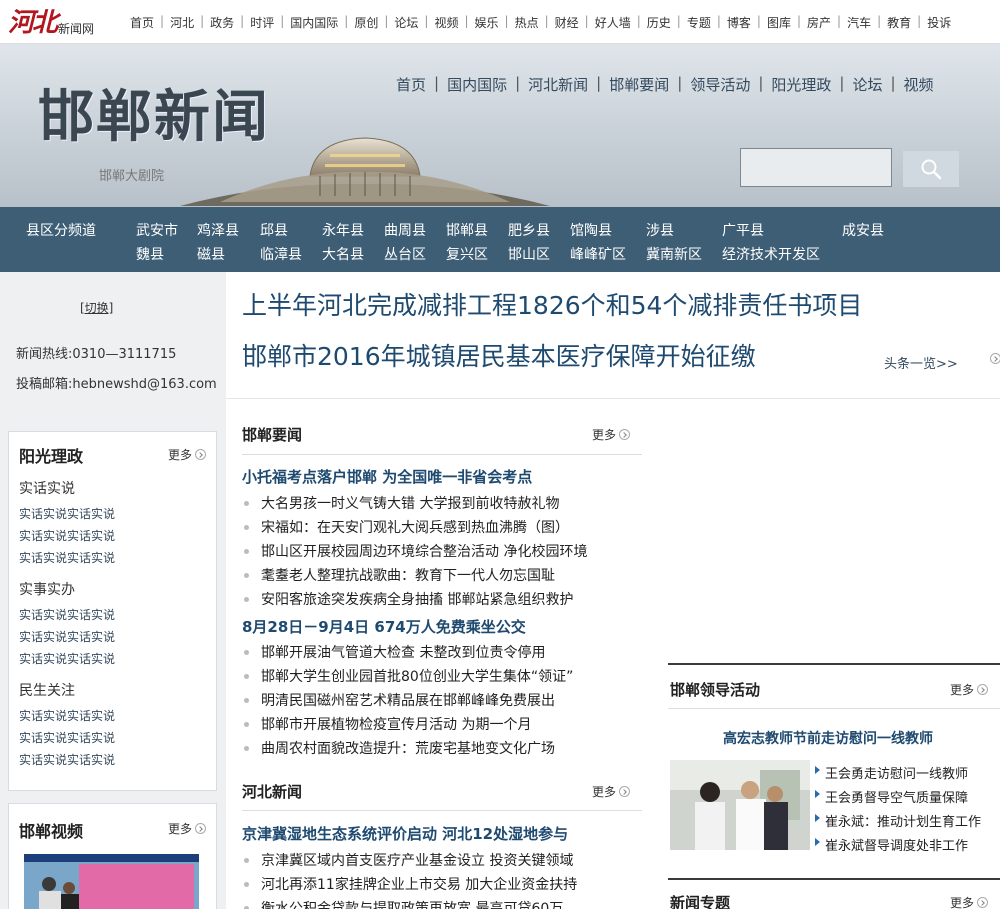 This screenshot has height=909, width=1000. What do you see at coordinates (400, 503) in the screenshot?
I see `news-list-item: 大名男孩一时义气铸大错 大学报到前收特赦礼物` at bounding box center [400, 503].